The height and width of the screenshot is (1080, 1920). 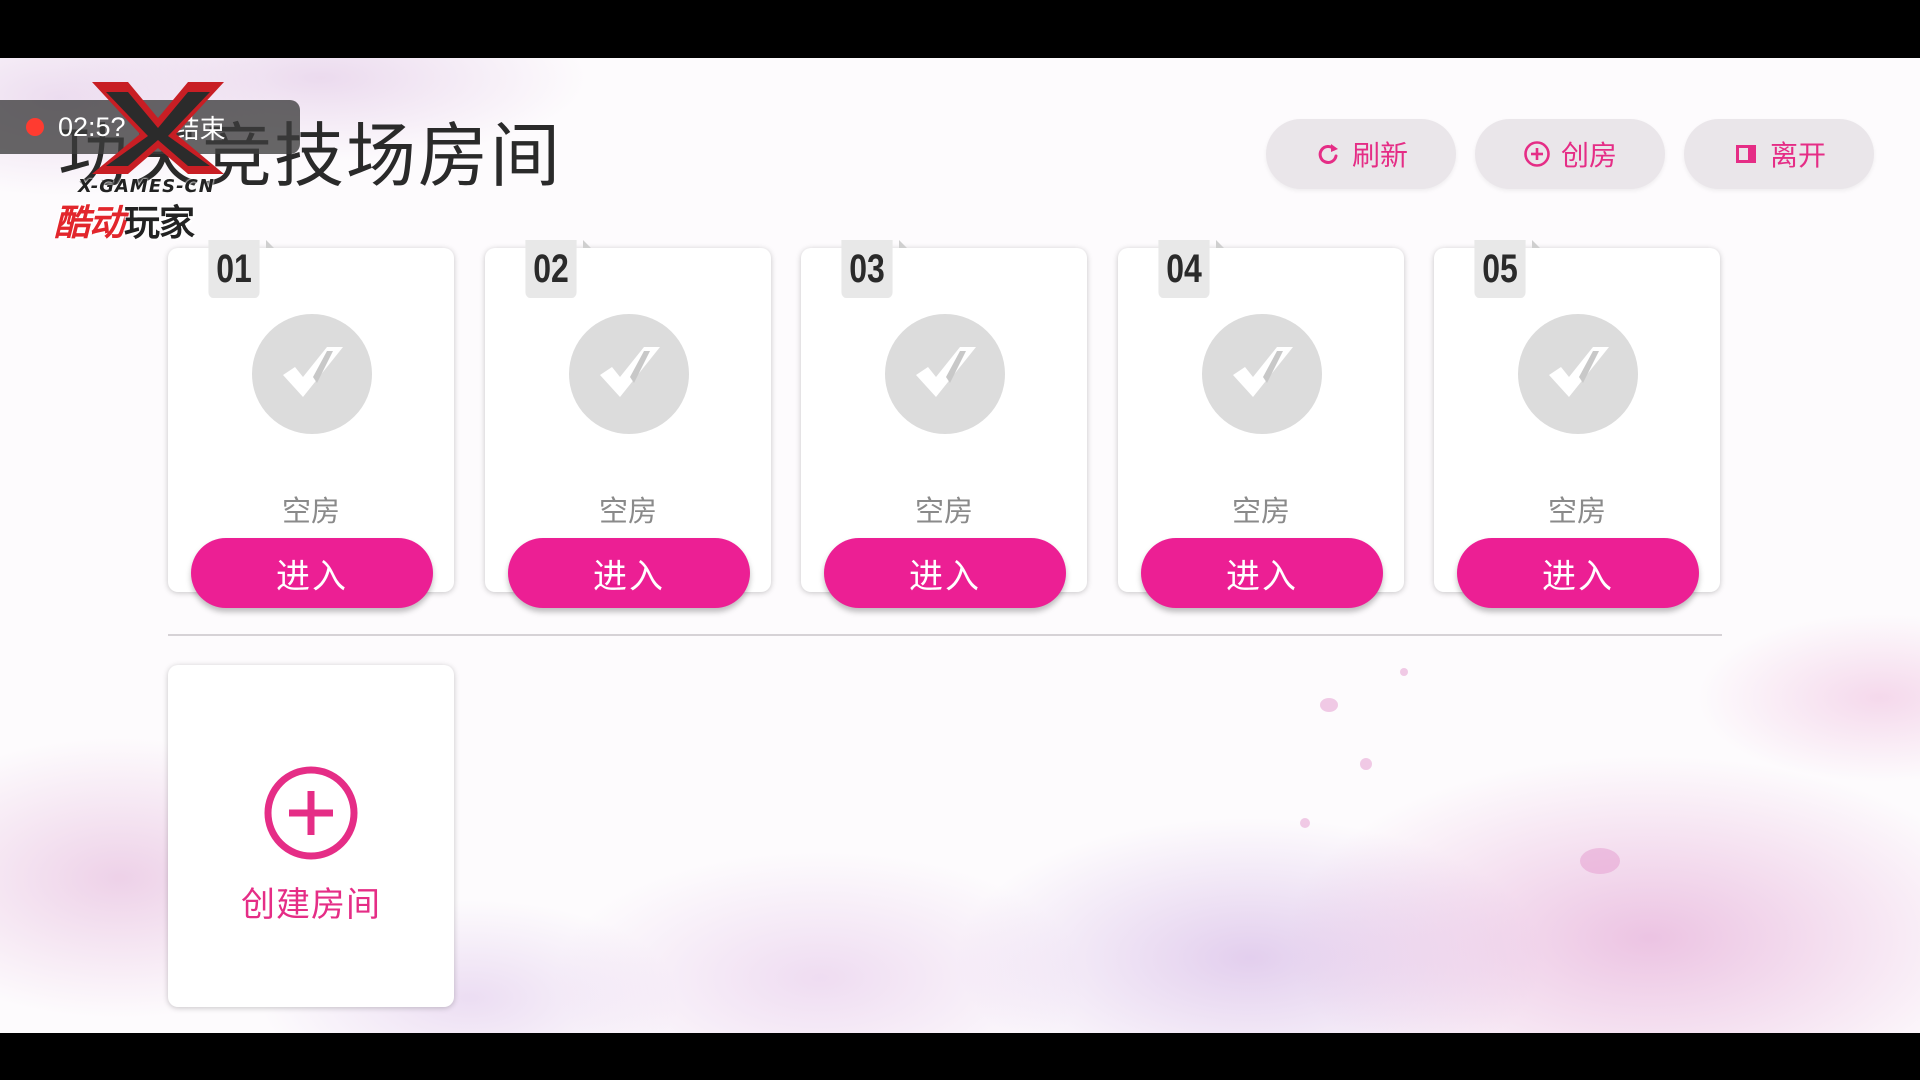 I want to click on exit-door-icon, so click(x=1745, y=154).